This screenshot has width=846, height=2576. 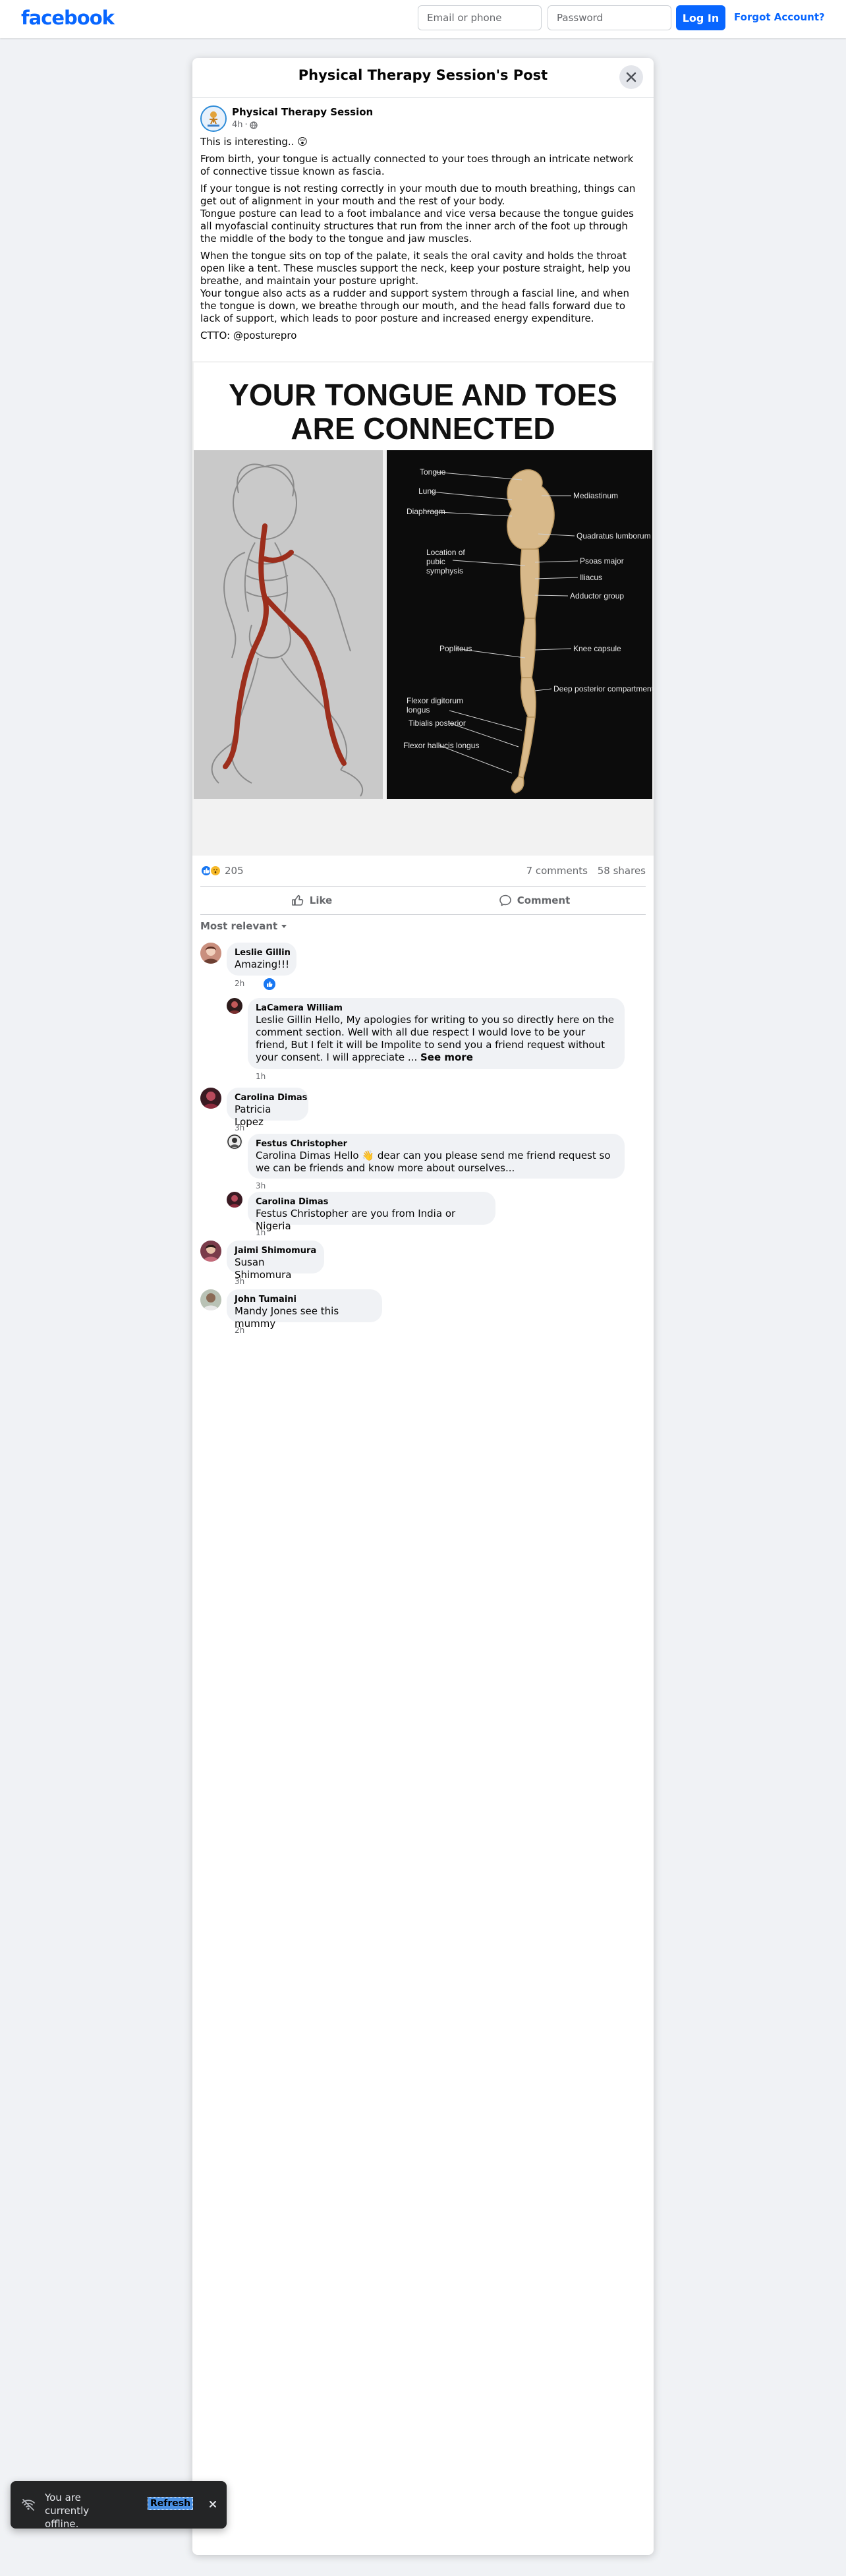 What do you see at coordinates (423, 75) in the screenshot?
I see `dialog-title: Physical Therapy Session's Post` at bounding box center [423, 75].